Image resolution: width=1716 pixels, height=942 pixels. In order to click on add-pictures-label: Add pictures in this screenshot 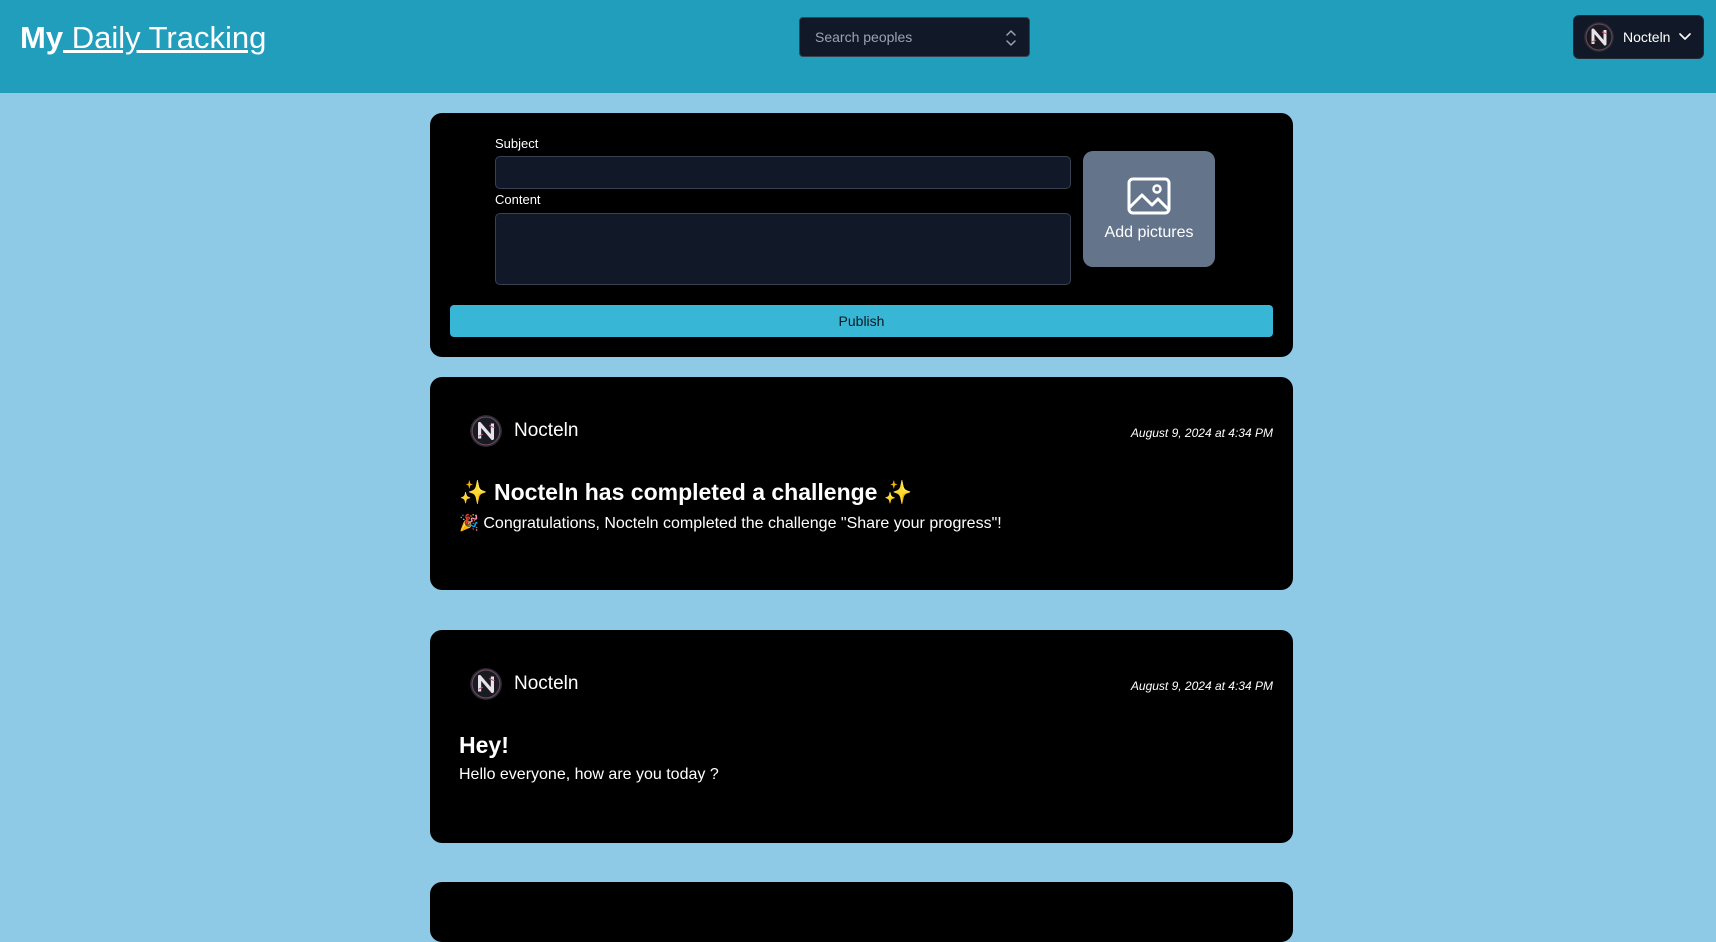, I will do `click(1149, 232)`.